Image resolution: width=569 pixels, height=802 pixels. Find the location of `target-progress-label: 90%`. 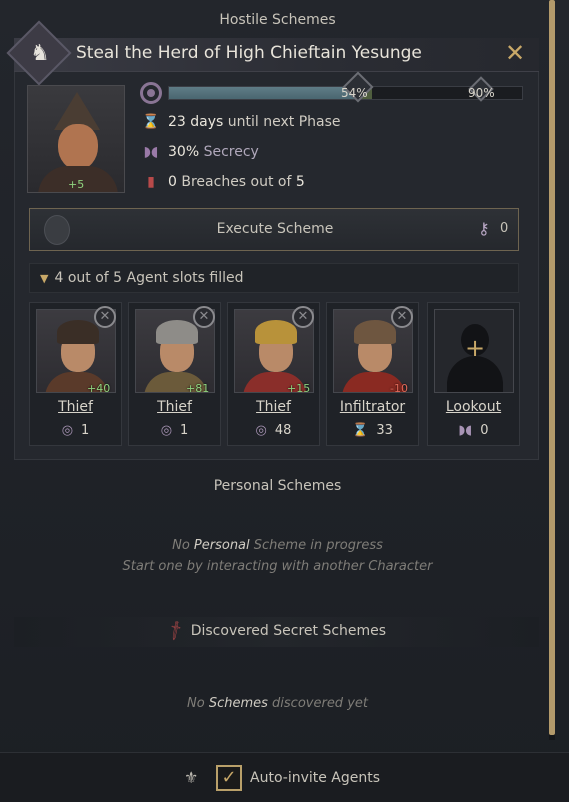

target-progress-label: 90% is located at coordinates (481, 93).